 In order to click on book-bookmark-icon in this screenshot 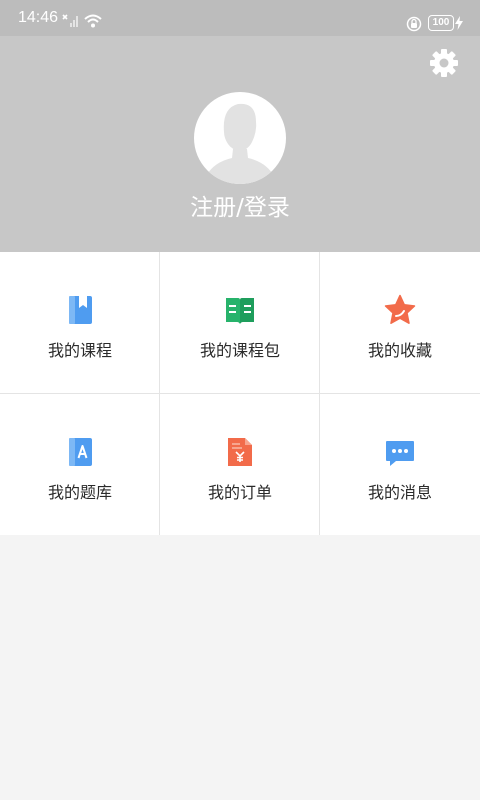, I will do `click(80, 310)`.